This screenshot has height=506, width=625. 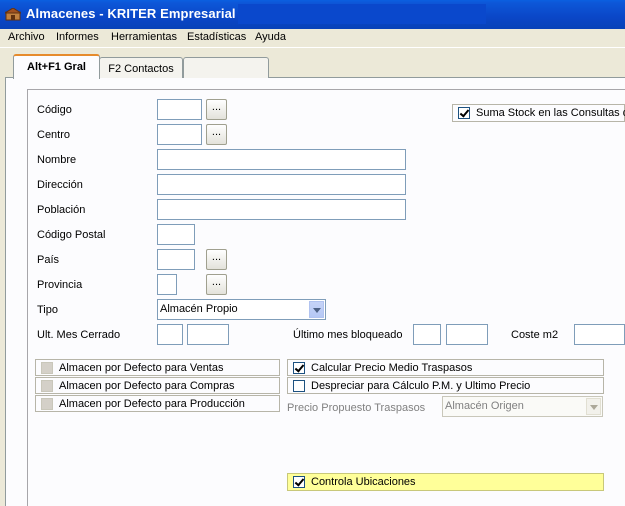 I want to click on label-centro: Centro, so click(x=54, y=135).